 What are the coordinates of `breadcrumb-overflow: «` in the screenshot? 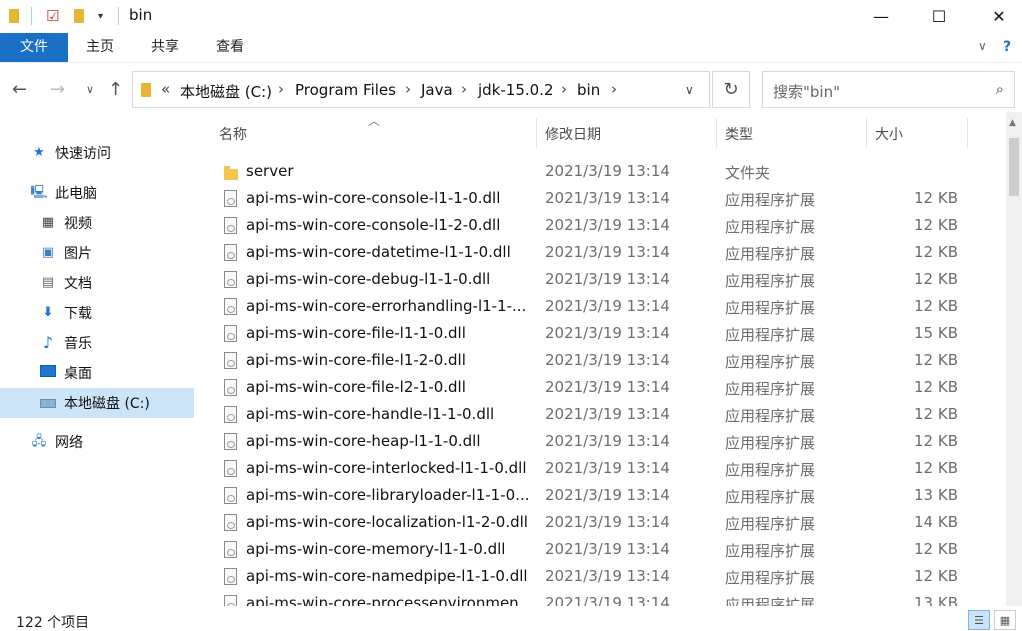 It's located at (165, 89).